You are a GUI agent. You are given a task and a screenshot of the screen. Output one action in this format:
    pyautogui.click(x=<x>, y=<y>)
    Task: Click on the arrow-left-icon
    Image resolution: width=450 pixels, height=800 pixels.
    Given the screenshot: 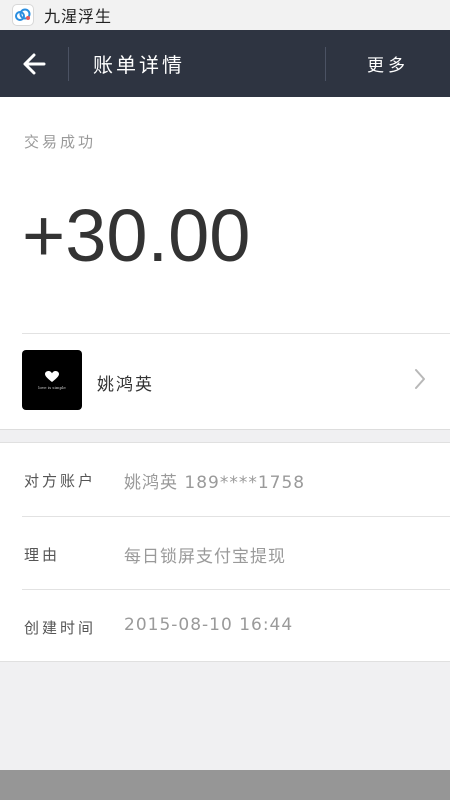 What is the action you would take?
    pyautogui.click(x=34, y=63)
    